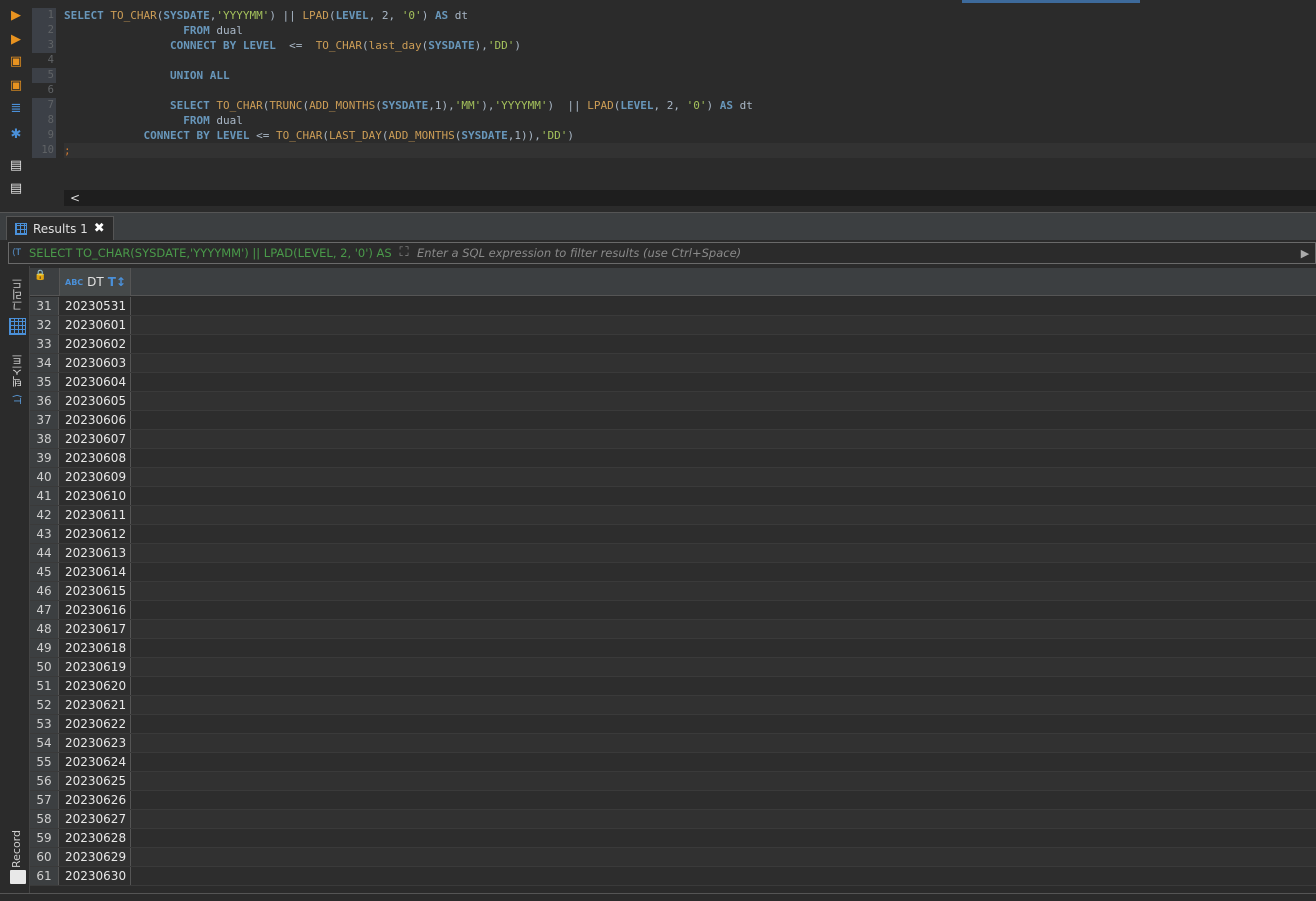 The width and height of the screenshot is (1316, 901). What do you see at coordinates (95, 819) in the screenshot?
I see `cell-dt: 20230627` at bounding box center [95, 819].